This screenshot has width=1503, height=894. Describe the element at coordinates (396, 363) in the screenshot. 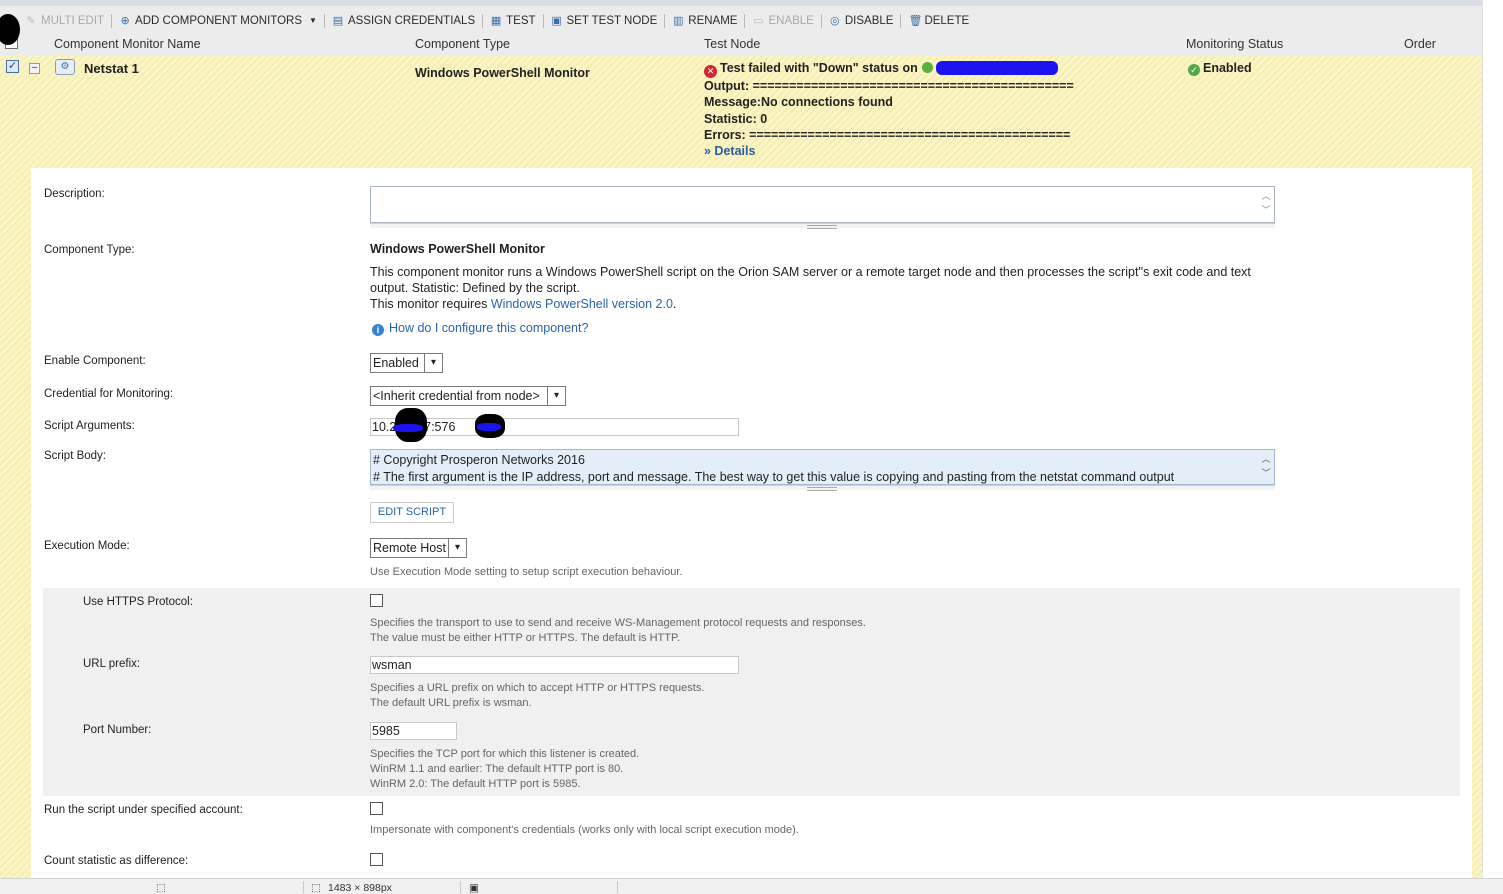

I see `enable-component-value: Enabled` at that location.